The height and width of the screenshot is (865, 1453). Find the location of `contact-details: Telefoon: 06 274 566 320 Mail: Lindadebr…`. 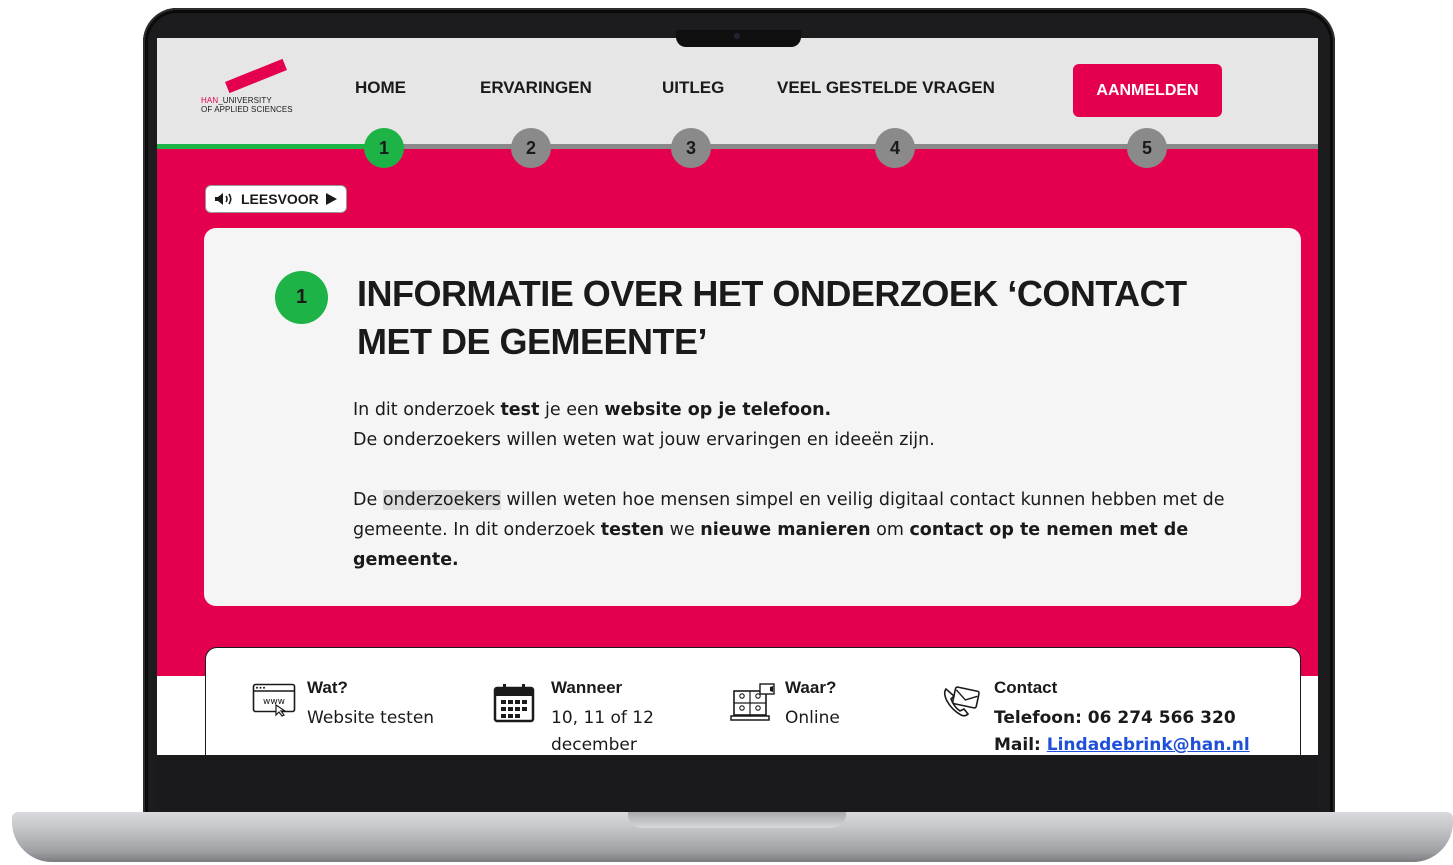

contact-details: Telefoon: 06 274 566 320 Mail: Lindadebr… is located at coordinates (1122, 730).